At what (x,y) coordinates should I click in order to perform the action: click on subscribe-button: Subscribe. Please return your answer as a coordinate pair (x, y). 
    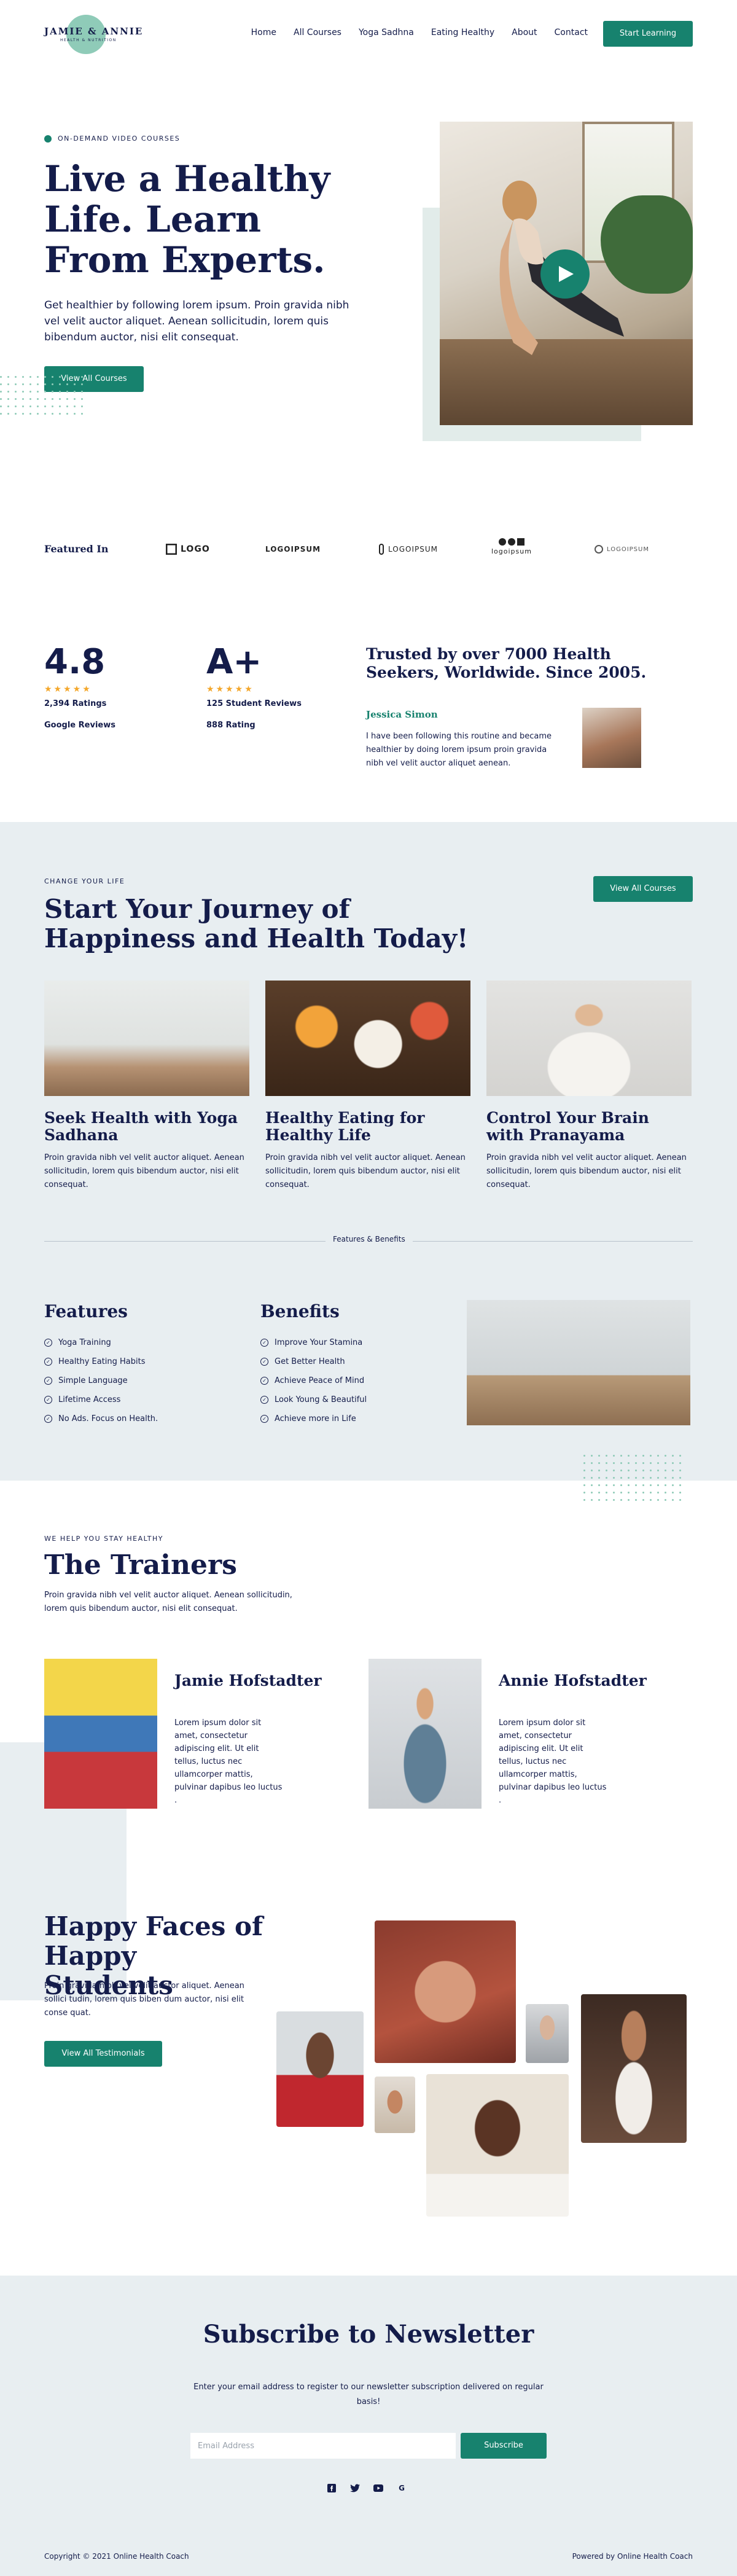
    Looking at the image, I should click on (504, 2446).